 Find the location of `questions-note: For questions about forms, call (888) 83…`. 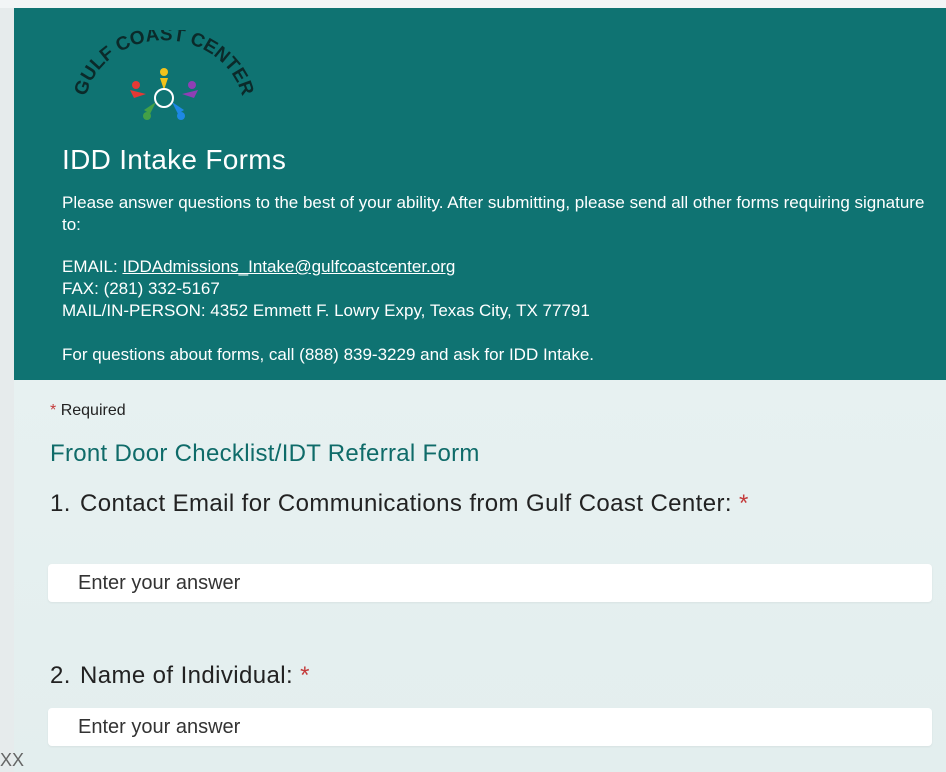

questions-note: For questions about forms, call (888) 83… is located at coordinates (328, 354).